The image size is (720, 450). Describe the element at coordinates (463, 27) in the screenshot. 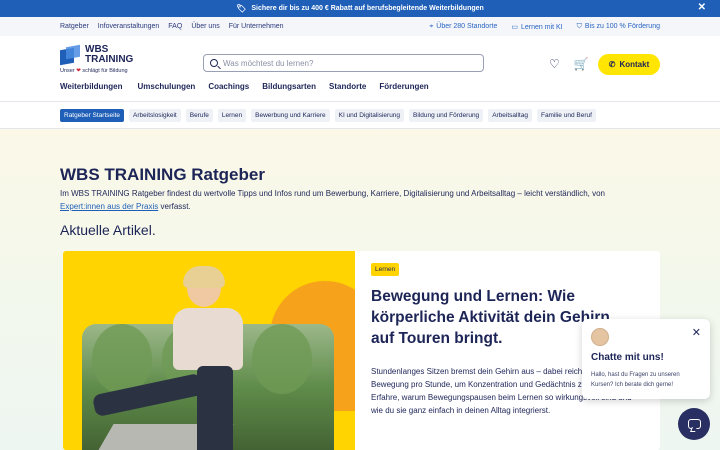

I see `util-feature-standorte: ⌖ Über 280 Standorte` at that location.